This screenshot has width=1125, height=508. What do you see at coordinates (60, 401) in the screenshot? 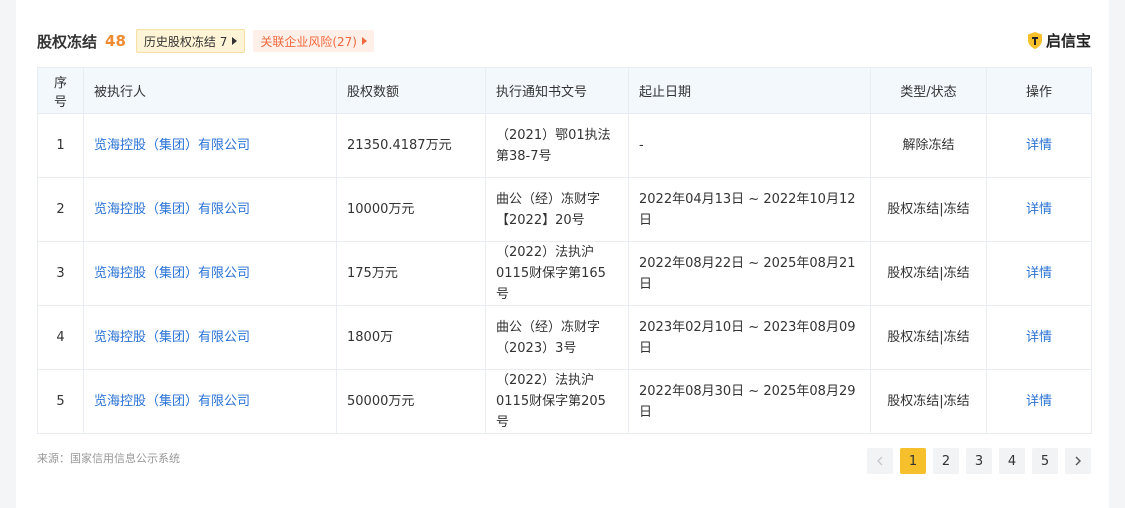
I see `cell-seq: 5` at bounding box center [60, 401].